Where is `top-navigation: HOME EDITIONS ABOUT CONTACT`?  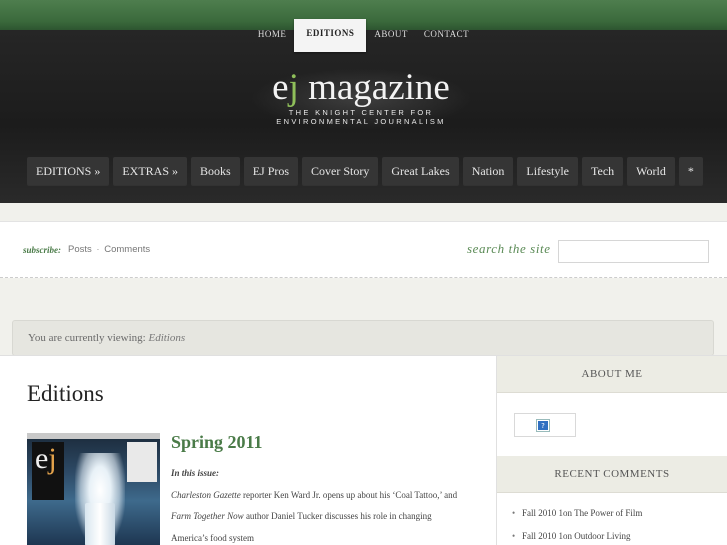
top-navigation: HOME EDITIONS ABOUT CONTACT is located at coordinates (363, 35).